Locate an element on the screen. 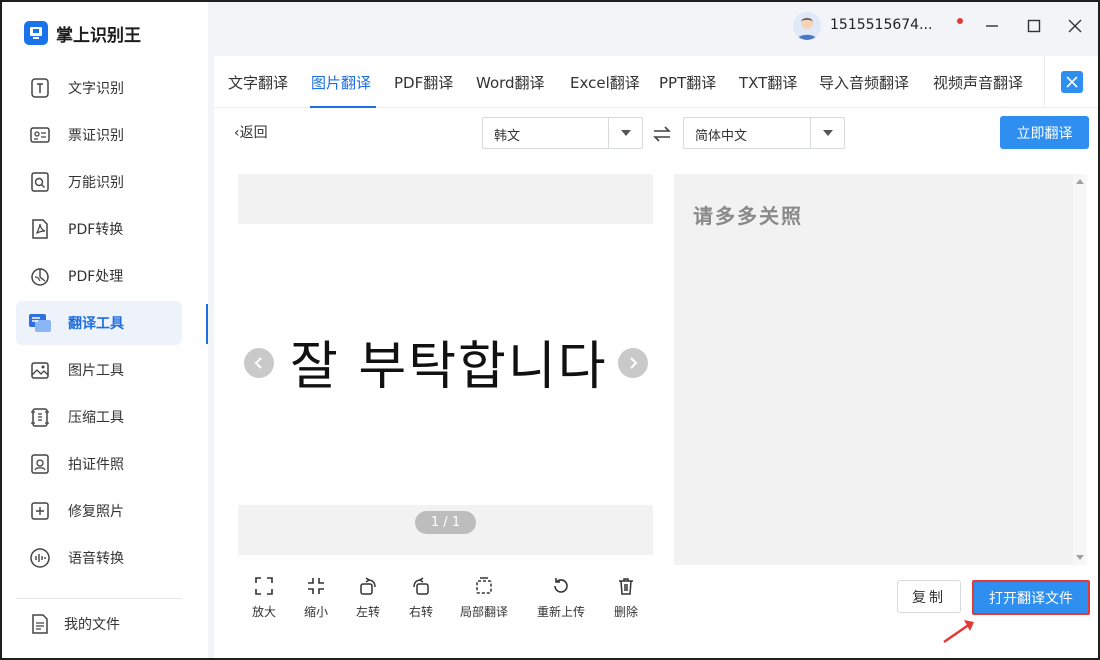 The width and height of the screenshot is (1100, 660). sidebar-item-label: 拍证件照 is located at coordinates (96, 465).